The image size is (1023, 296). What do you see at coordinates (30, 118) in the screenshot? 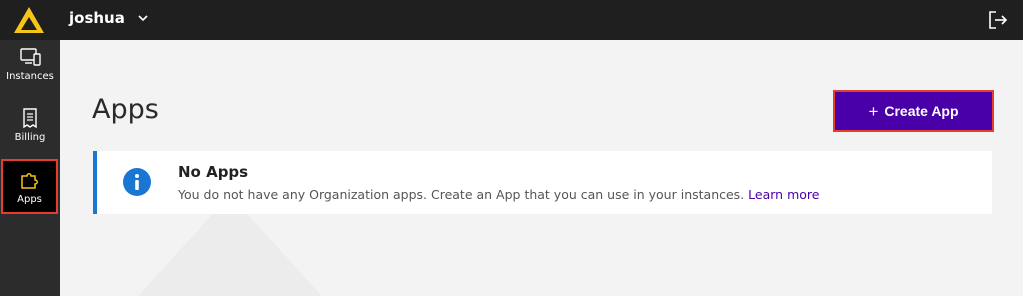
I see `billing-icon` at bounding box center [30, 118].